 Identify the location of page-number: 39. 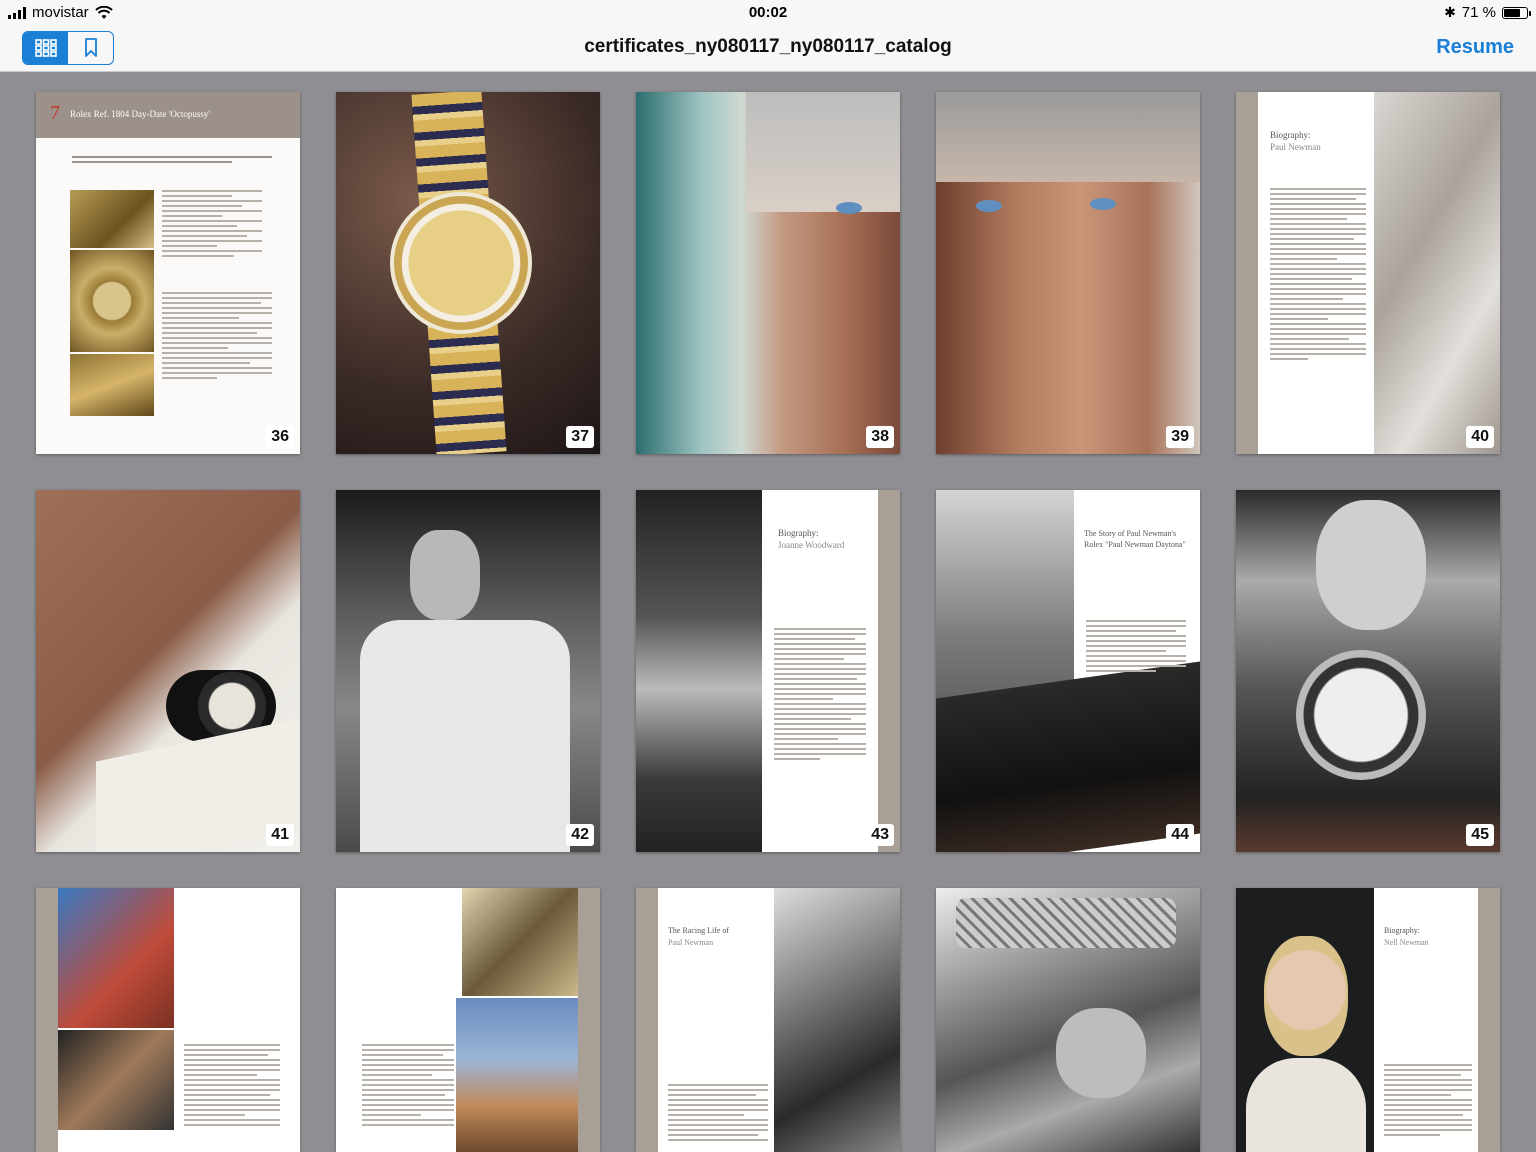
(1180, 437).